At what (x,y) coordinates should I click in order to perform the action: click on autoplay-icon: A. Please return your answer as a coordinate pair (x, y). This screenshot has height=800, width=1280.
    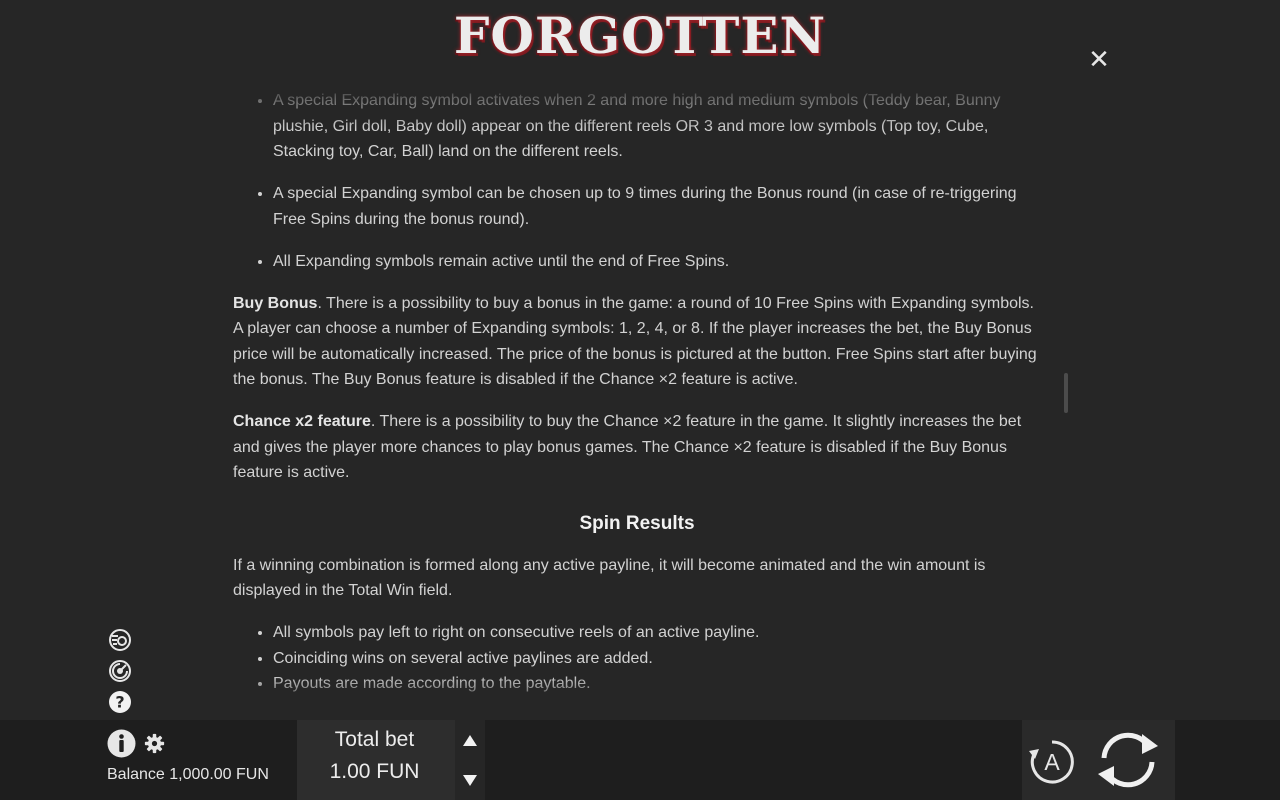
    Looking at the image, I should click on (1051, 762).